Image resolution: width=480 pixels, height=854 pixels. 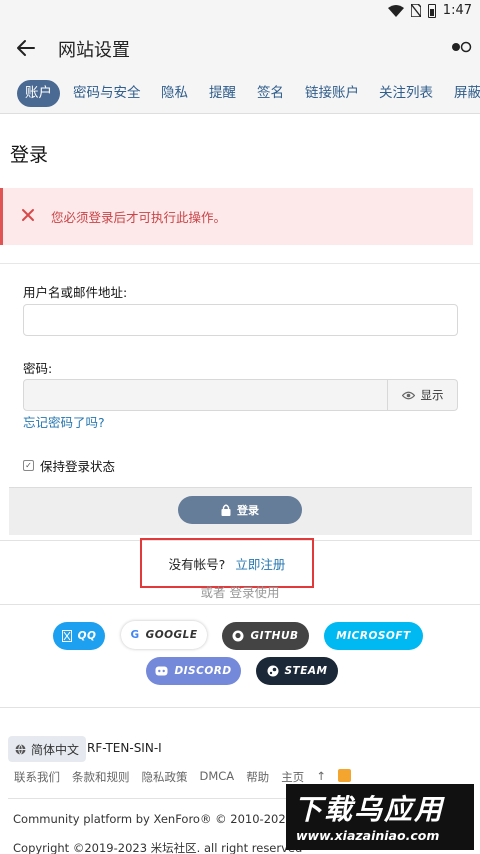 What do you see at coordinates (240, 12) in the screenshot?
I see `status-bar: 1:47` at bounding box center [240, 12].